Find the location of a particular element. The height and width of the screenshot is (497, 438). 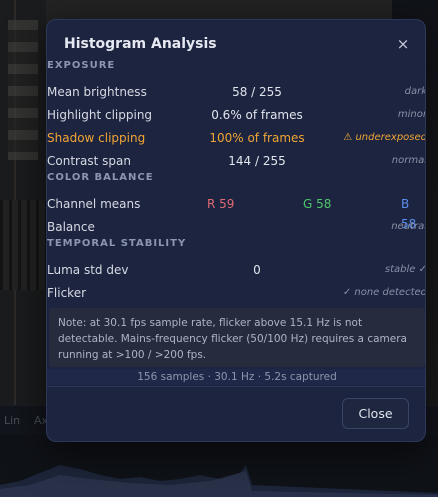

red-channel-mean: R 59 is located at coordinates (221, 204).